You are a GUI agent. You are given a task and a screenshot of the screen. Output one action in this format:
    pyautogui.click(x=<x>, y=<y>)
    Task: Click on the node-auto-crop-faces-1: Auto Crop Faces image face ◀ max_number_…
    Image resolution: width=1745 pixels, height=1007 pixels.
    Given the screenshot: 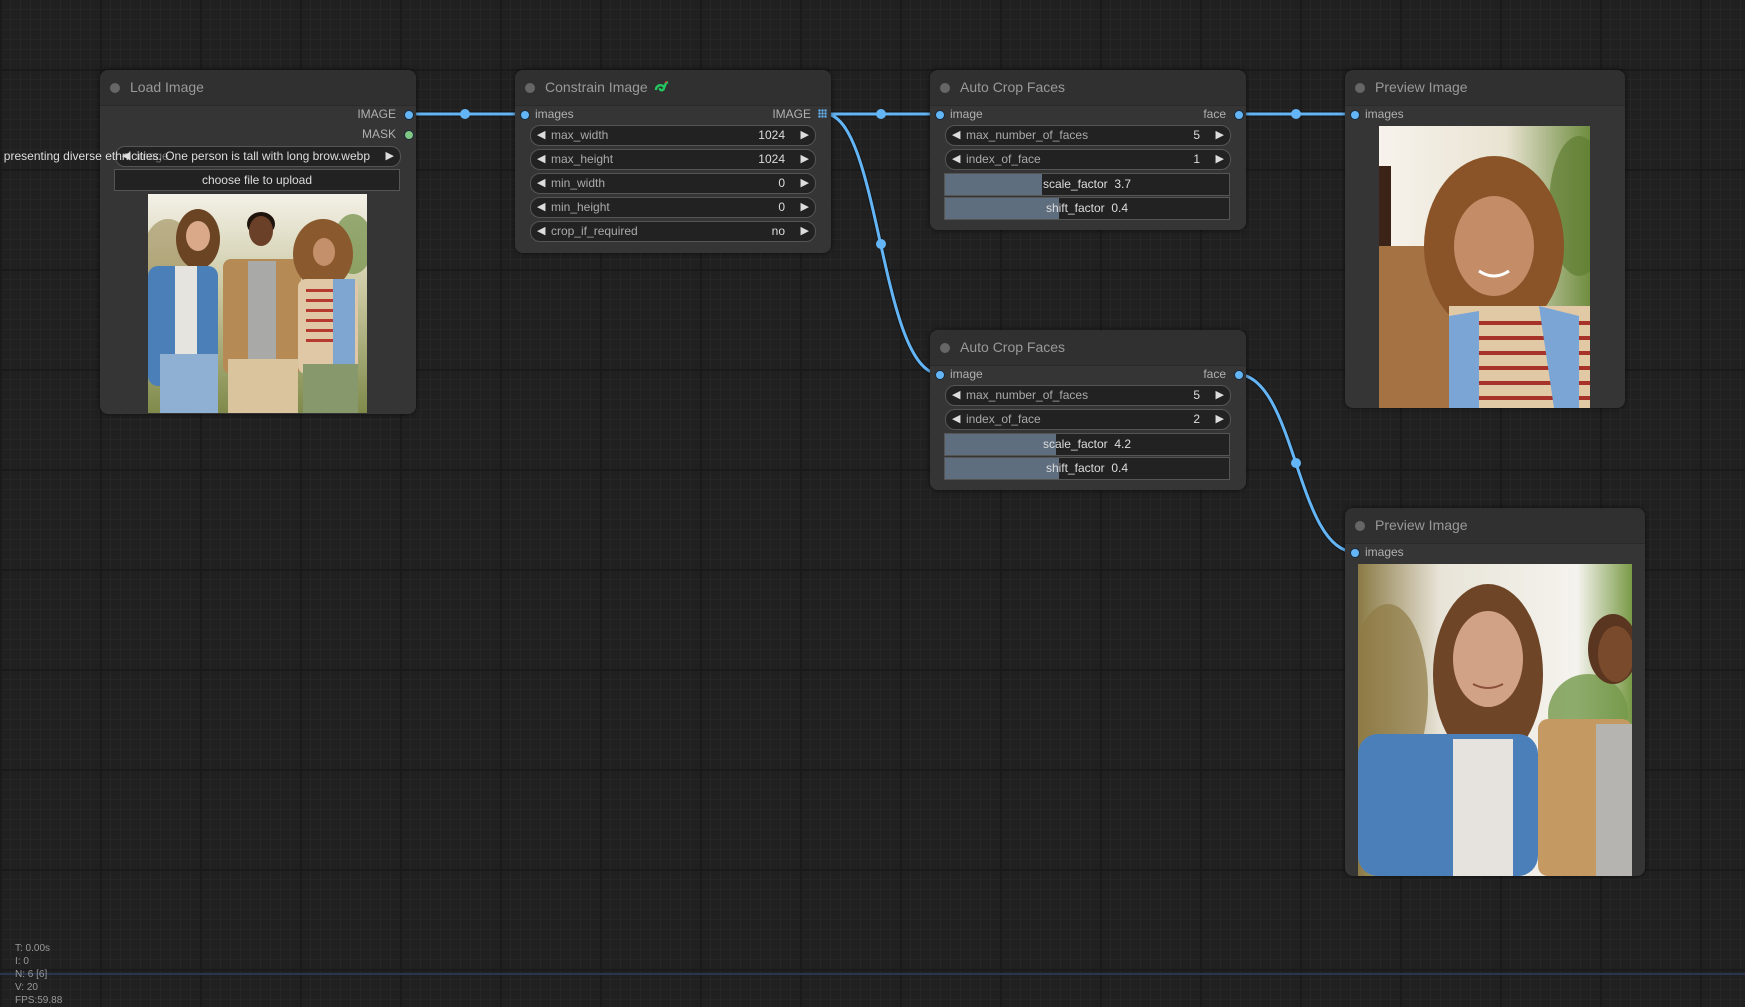 What is the action you would take?
    pyautogui.click(x=1088, y=150)
    